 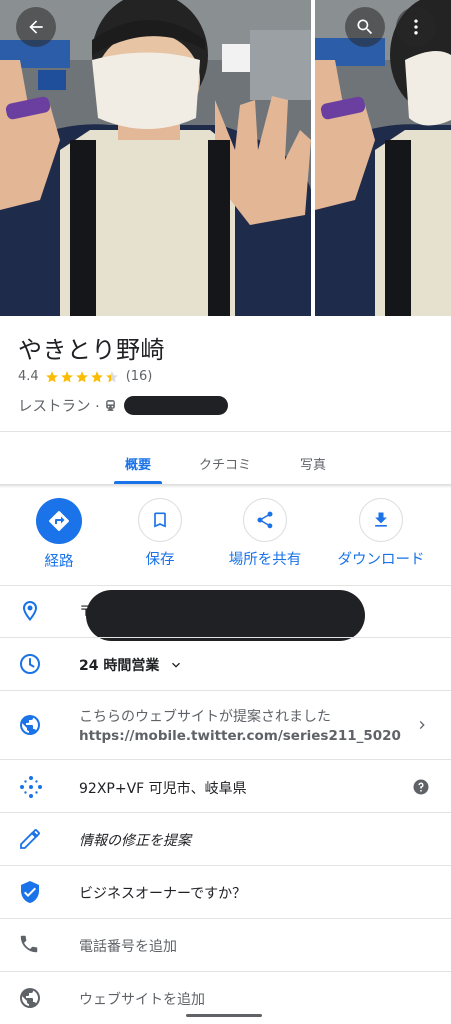 What do you see at coordinates (205, 717) in the screenshot?
I see `website-suggestion-text: こちらのウェブサイトが提案されました` at bounding box center [205, 717].